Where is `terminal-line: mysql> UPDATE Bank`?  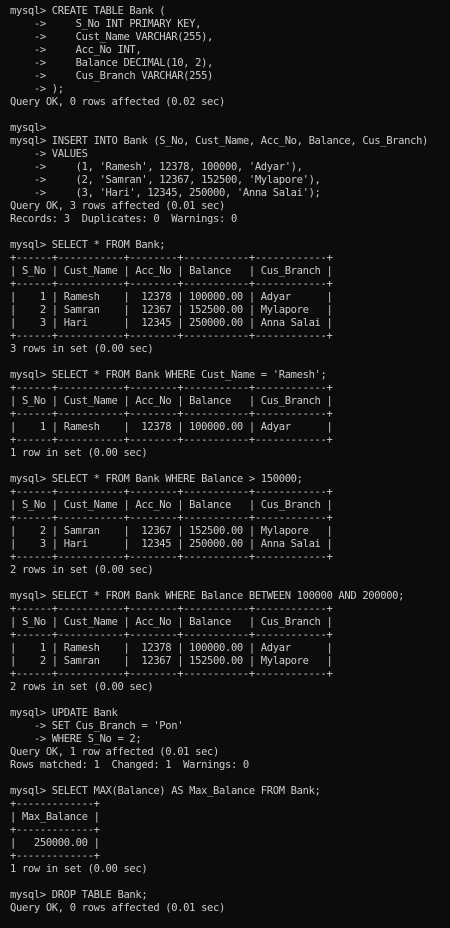
terminal-line: mysql> UPDATE Bank is located at coordinates (64, 713).